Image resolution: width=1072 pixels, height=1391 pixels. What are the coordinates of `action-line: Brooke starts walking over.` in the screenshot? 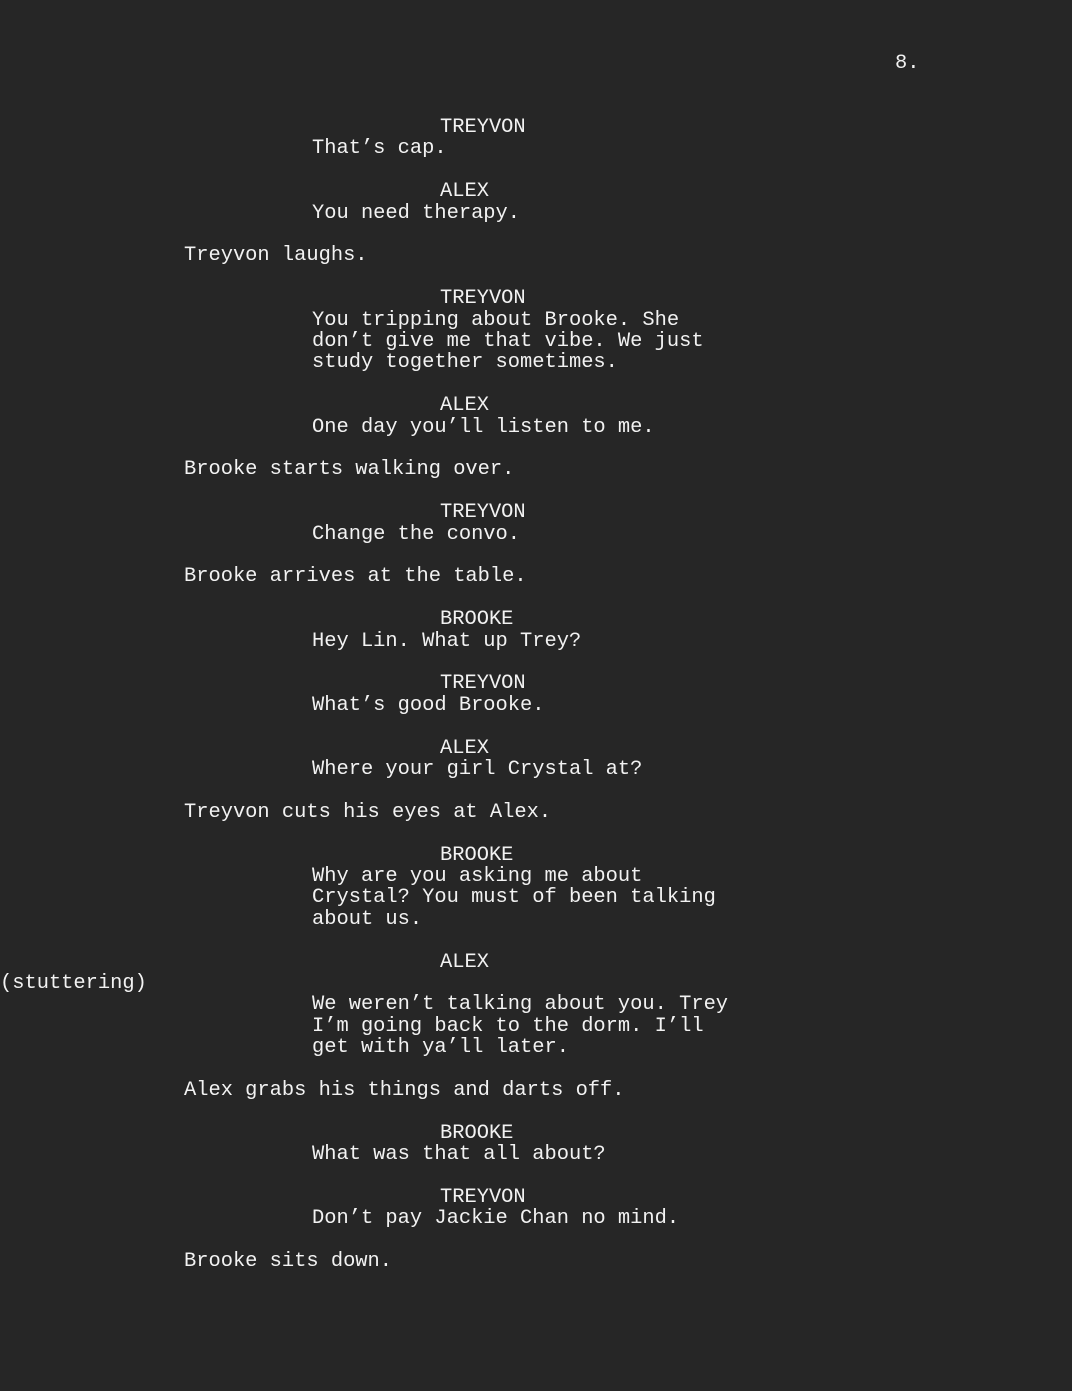 It's located at (349, 470).